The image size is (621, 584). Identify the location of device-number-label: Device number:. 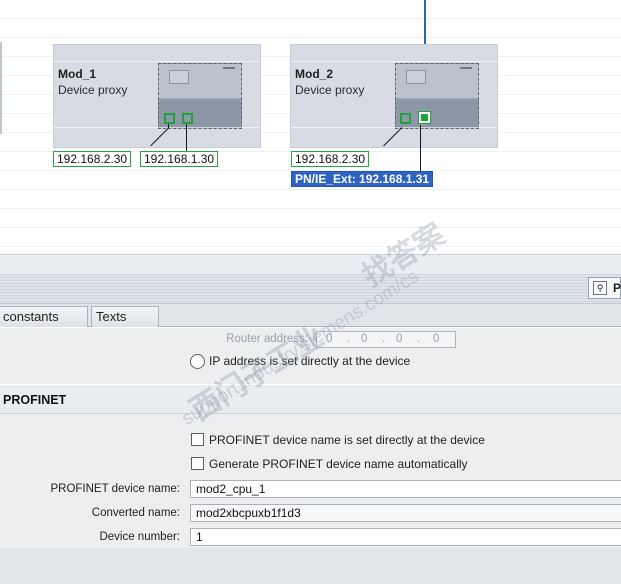
(139, 537).